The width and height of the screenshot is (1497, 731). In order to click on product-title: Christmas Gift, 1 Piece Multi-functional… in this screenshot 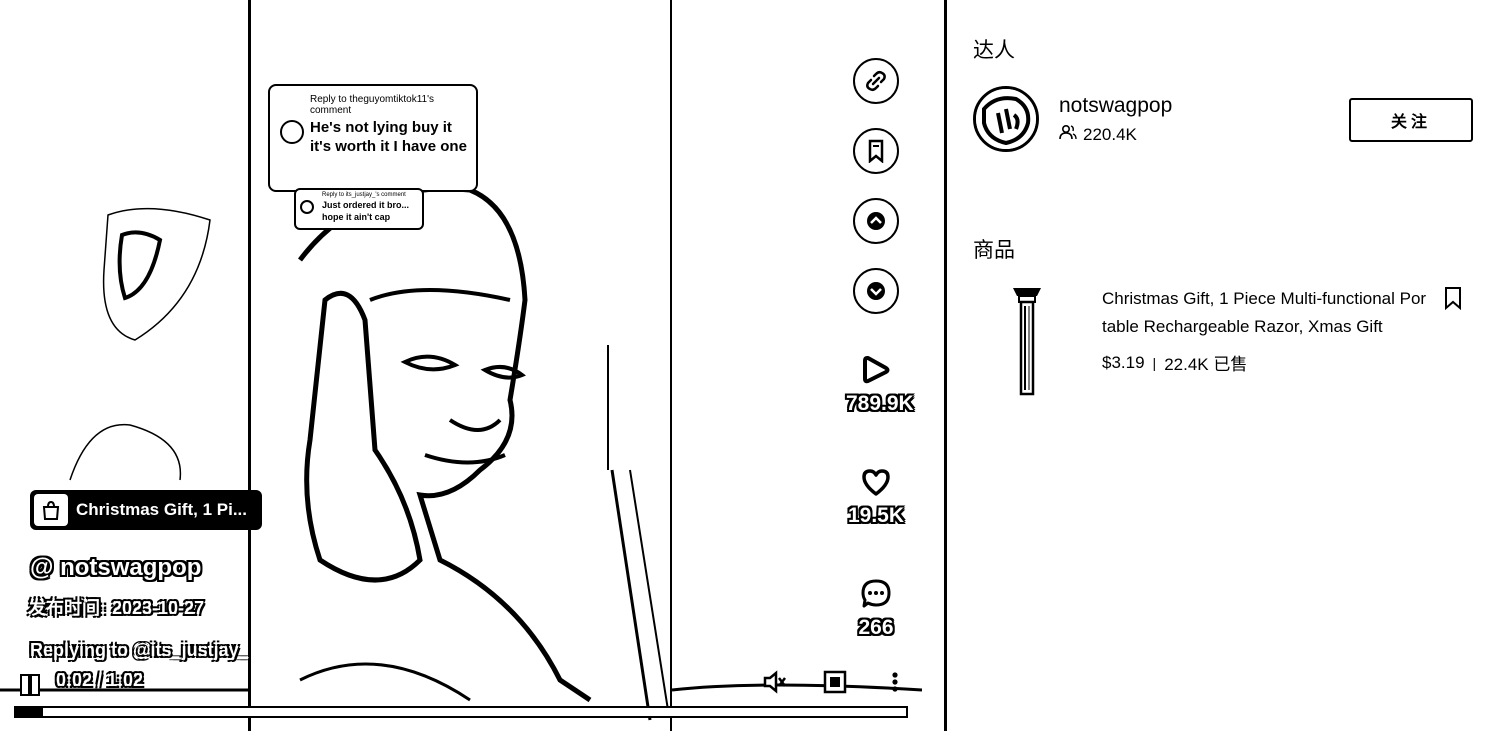, I will do `click(1264, 313)`.